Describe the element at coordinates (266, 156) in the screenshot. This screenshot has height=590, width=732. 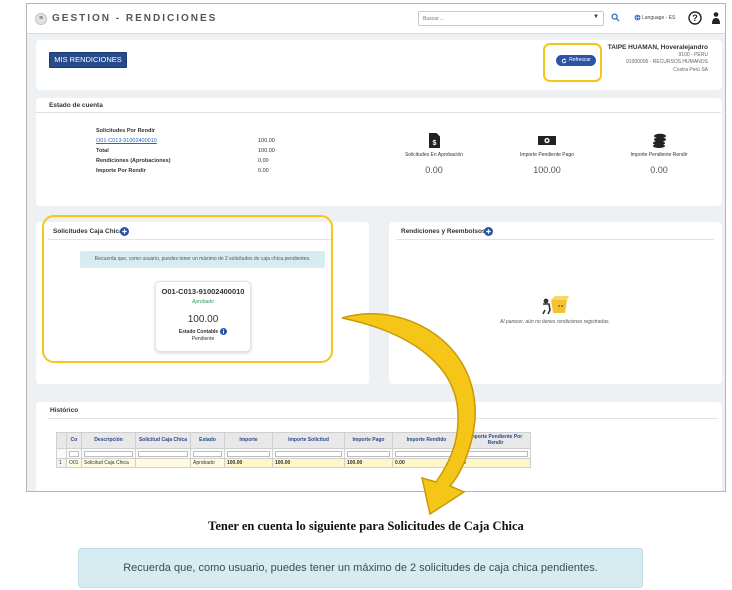
I see `estado-cuenta-values: 100.00 100.00 0.00 0.00` at that location.